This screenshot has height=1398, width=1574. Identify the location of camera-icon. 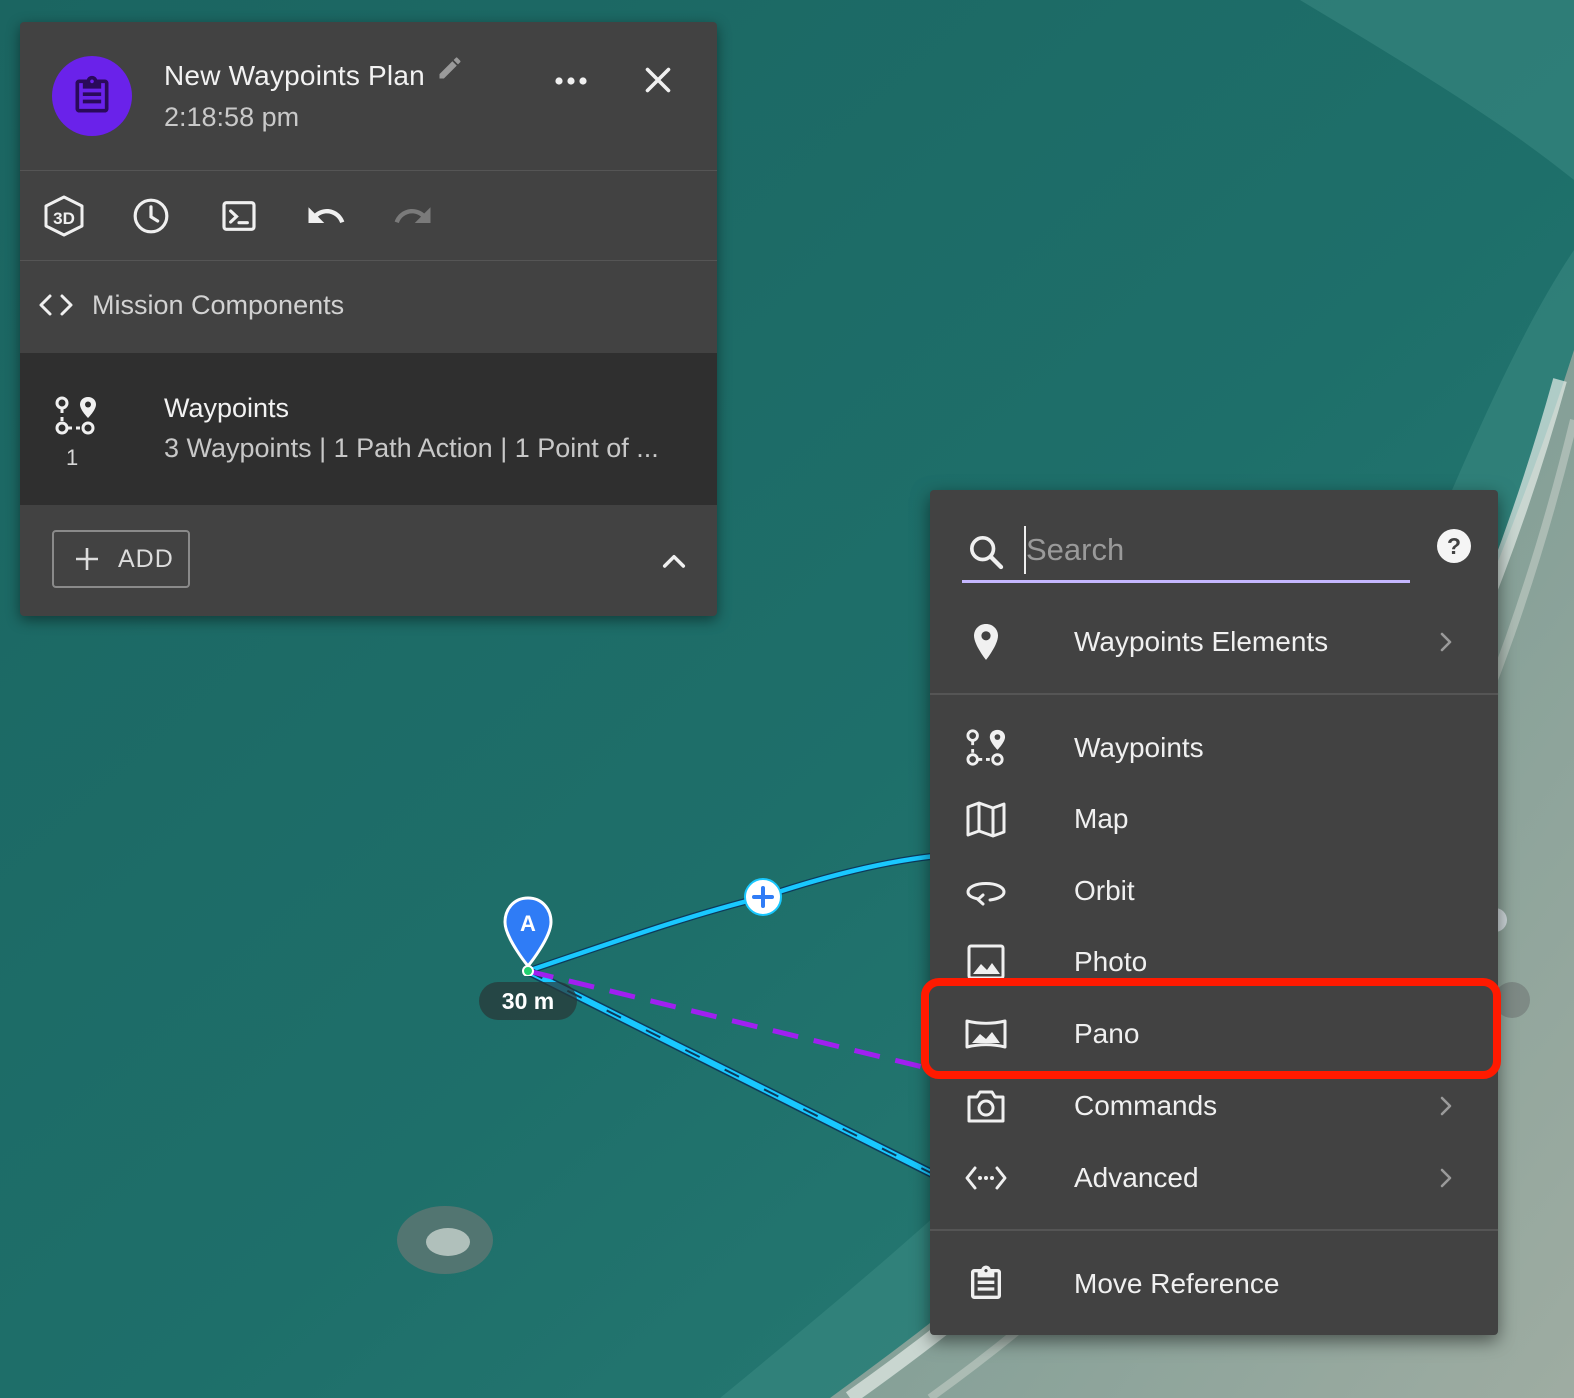
(986, 1106).